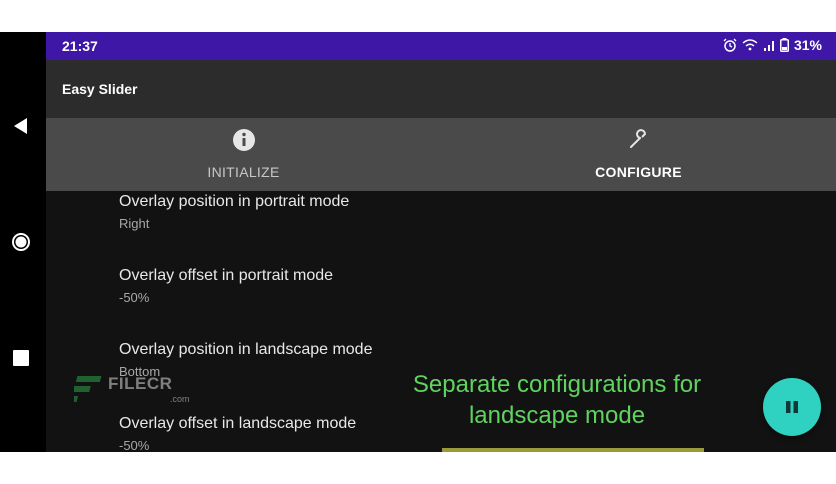 This screenshot has height=484, width=836. What do you see at coordinates (784, 45) in the screenshot?
I see `battery-icon` at bounding box center [784, 45].